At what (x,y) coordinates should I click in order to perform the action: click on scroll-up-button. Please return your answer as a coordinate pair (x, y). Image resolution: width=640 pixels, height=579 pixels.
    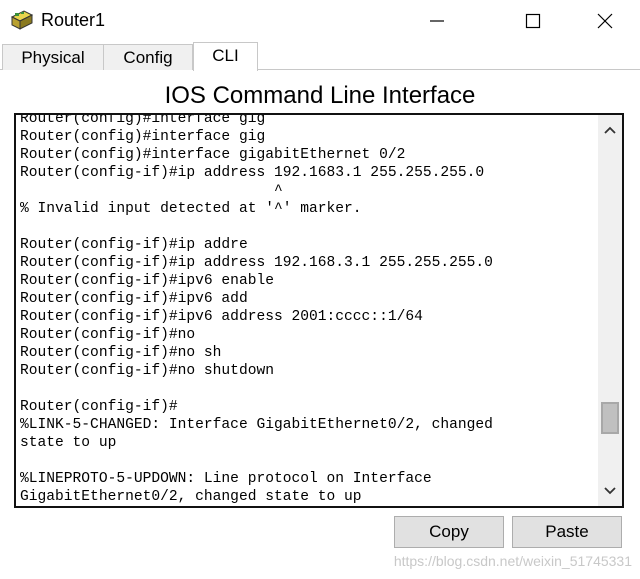
    Looking at the image, I should click on (610, 131).